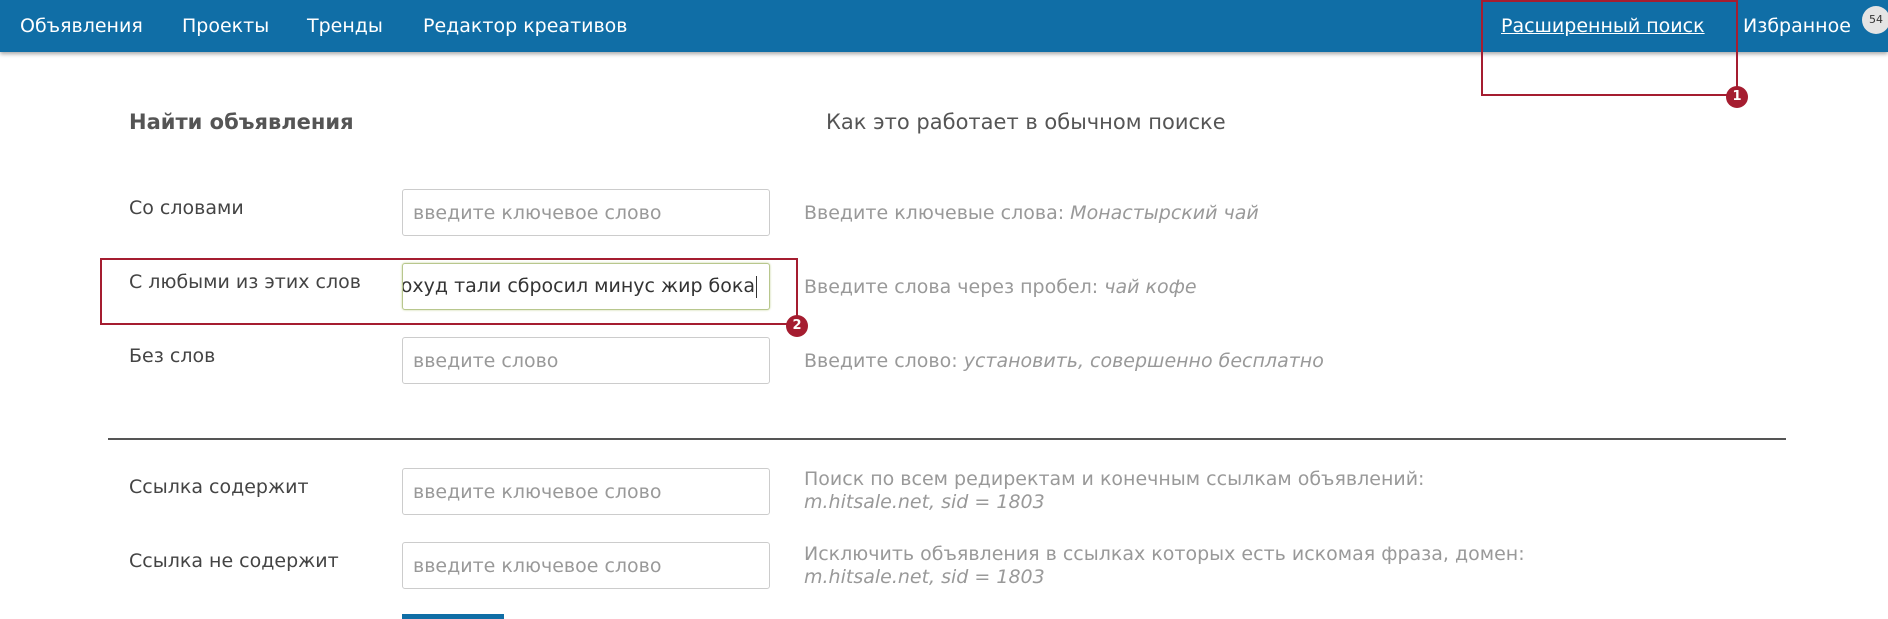  Describe the element at coordinates (1164, 213) in the screenshot. I see `with-words-hint-example: Монастырский чай` at that location.